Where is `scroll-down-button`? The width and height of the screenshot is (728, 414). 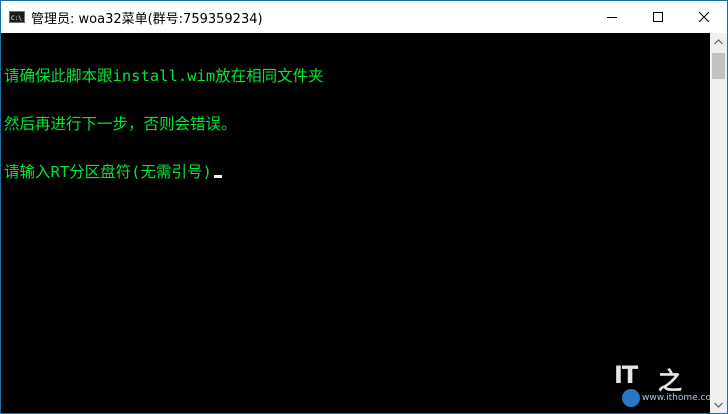
scroll-down-button is located at coordinates (718, 404).